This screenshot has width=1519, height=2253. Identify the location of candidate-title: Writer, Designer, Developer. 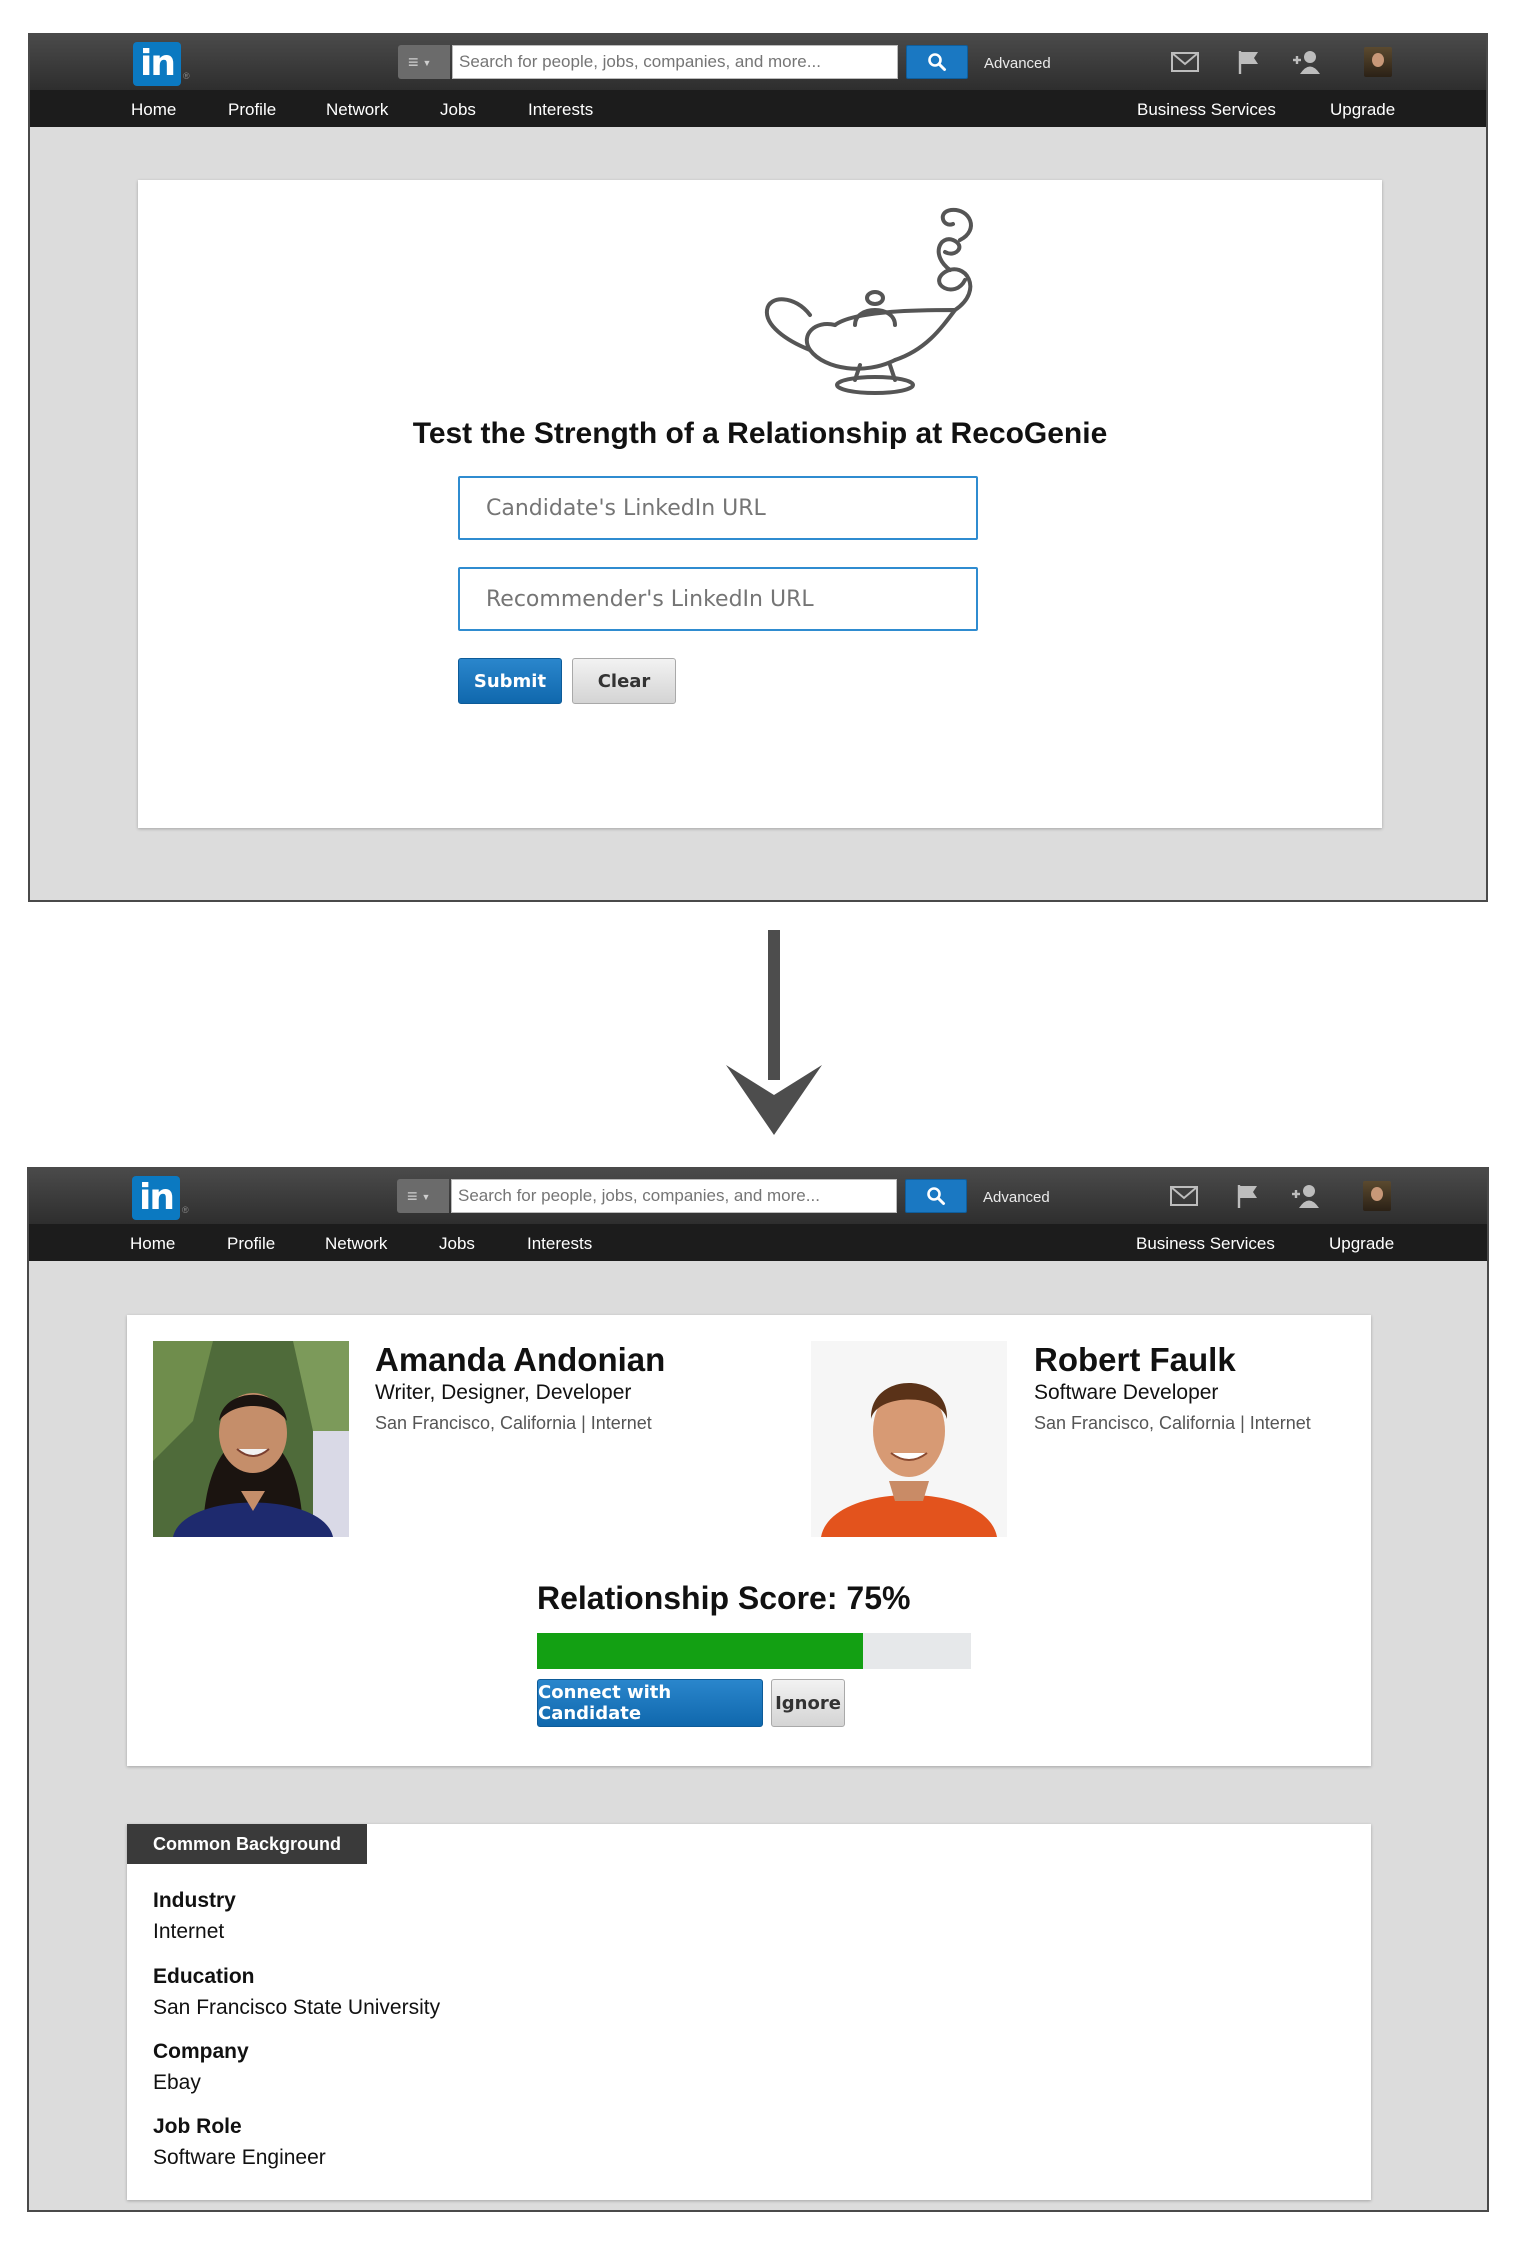
(503, 1392).